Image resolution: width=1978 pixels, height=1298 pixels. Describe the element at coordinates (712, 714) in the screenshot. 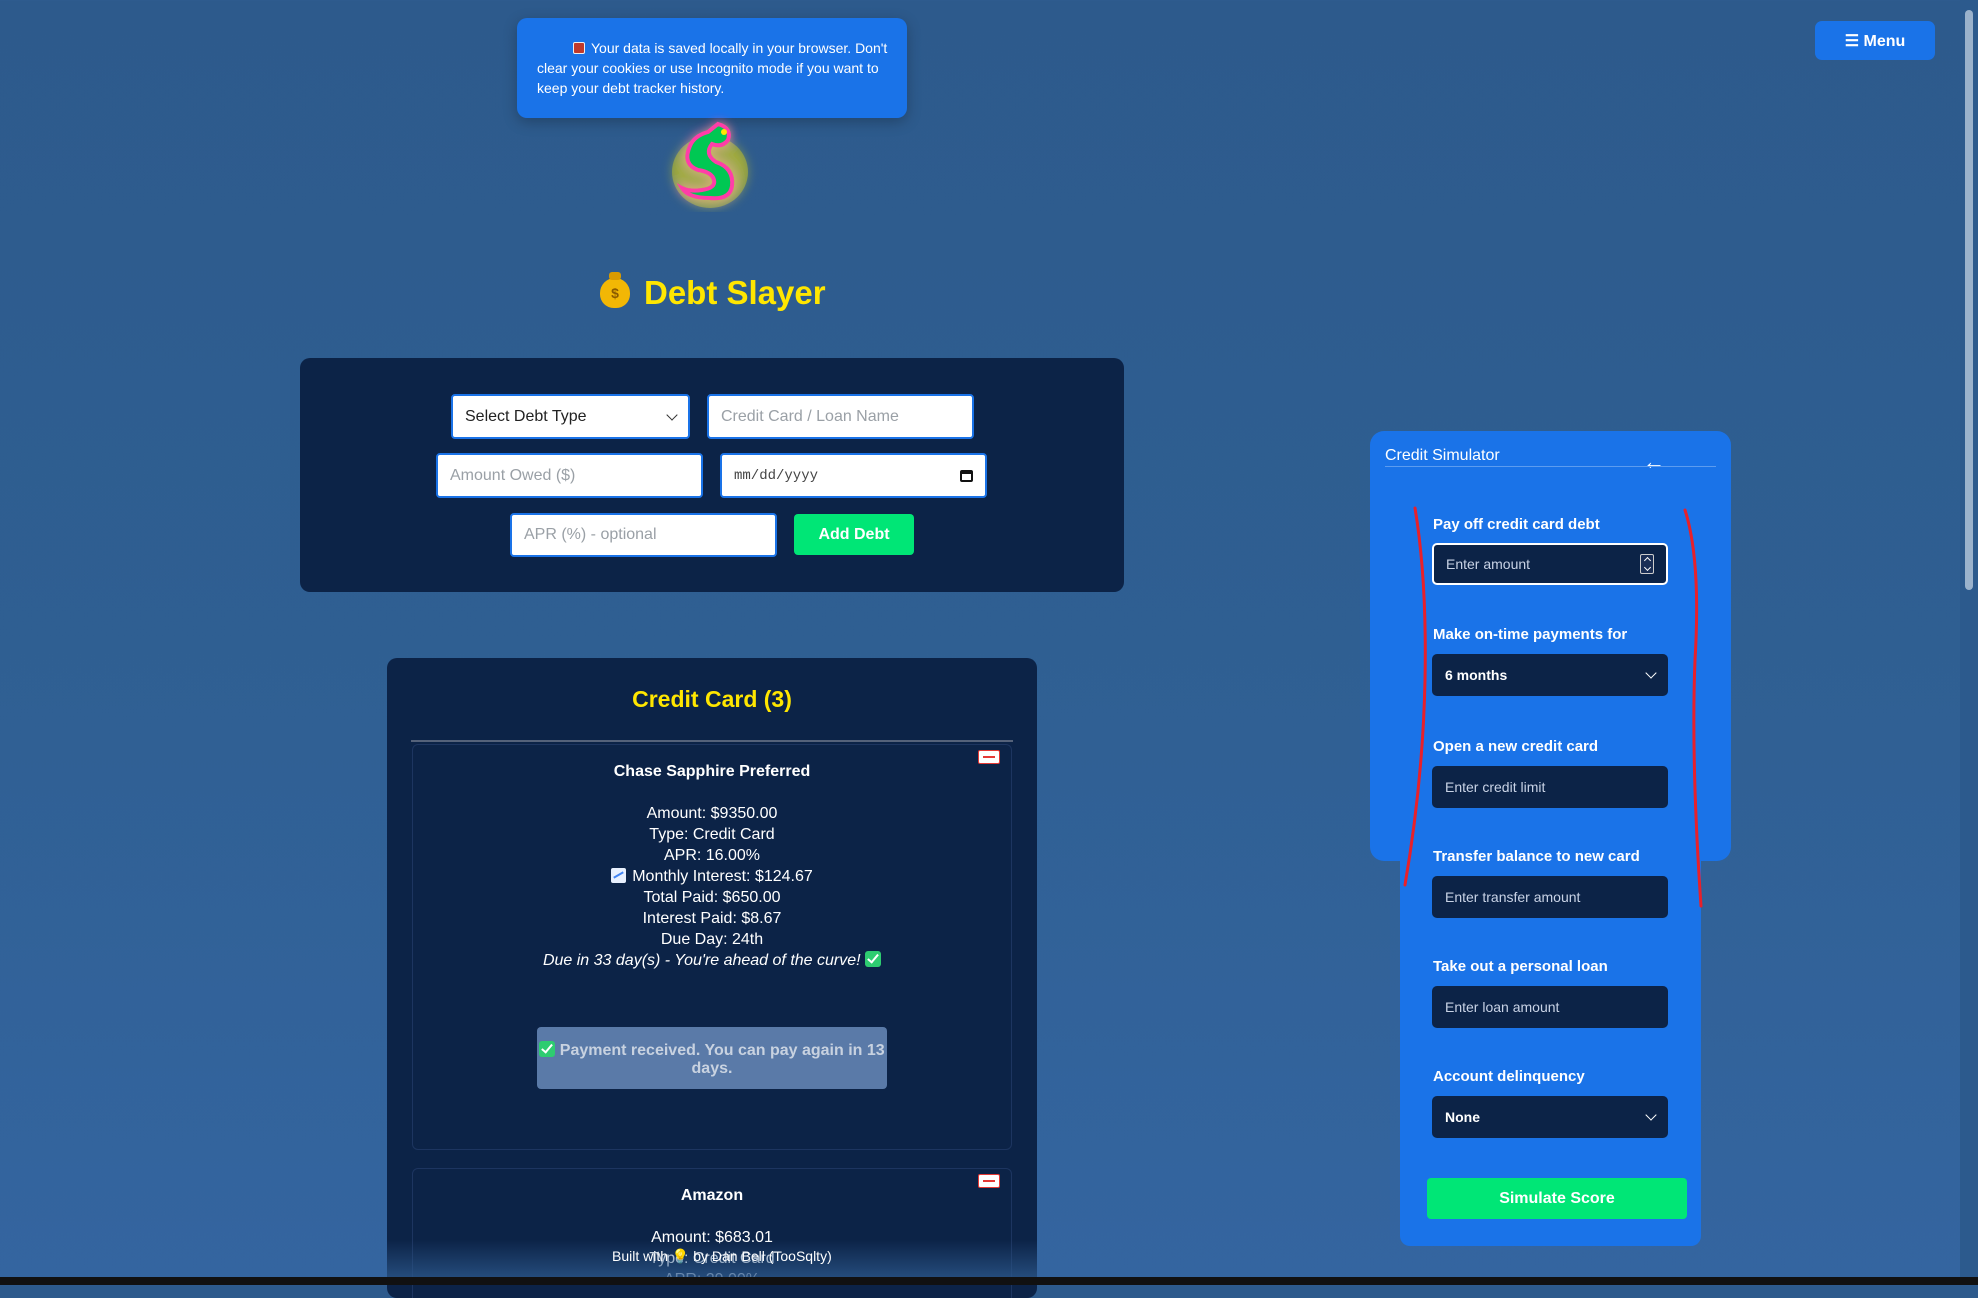

I see `debt-group-heading: Credit Card (3)` at that location.